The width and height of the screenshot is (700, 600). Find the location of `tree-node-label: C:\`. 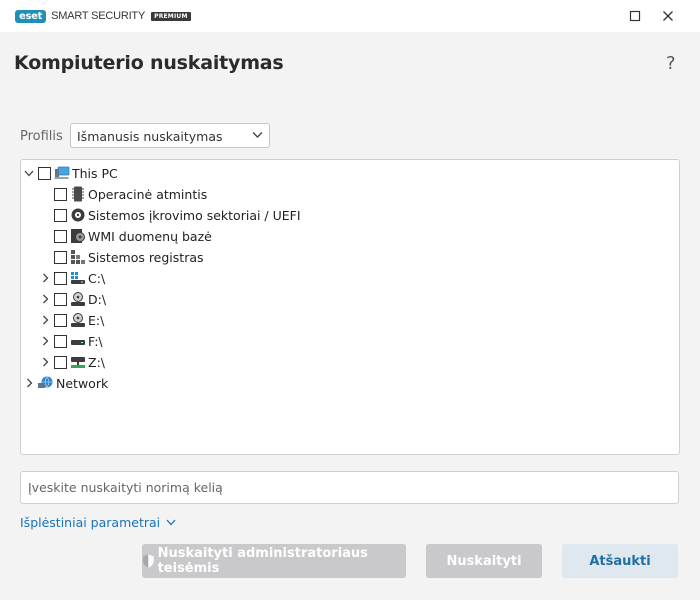

tree-node-label: C:\ is located at coordinates (97, 278).